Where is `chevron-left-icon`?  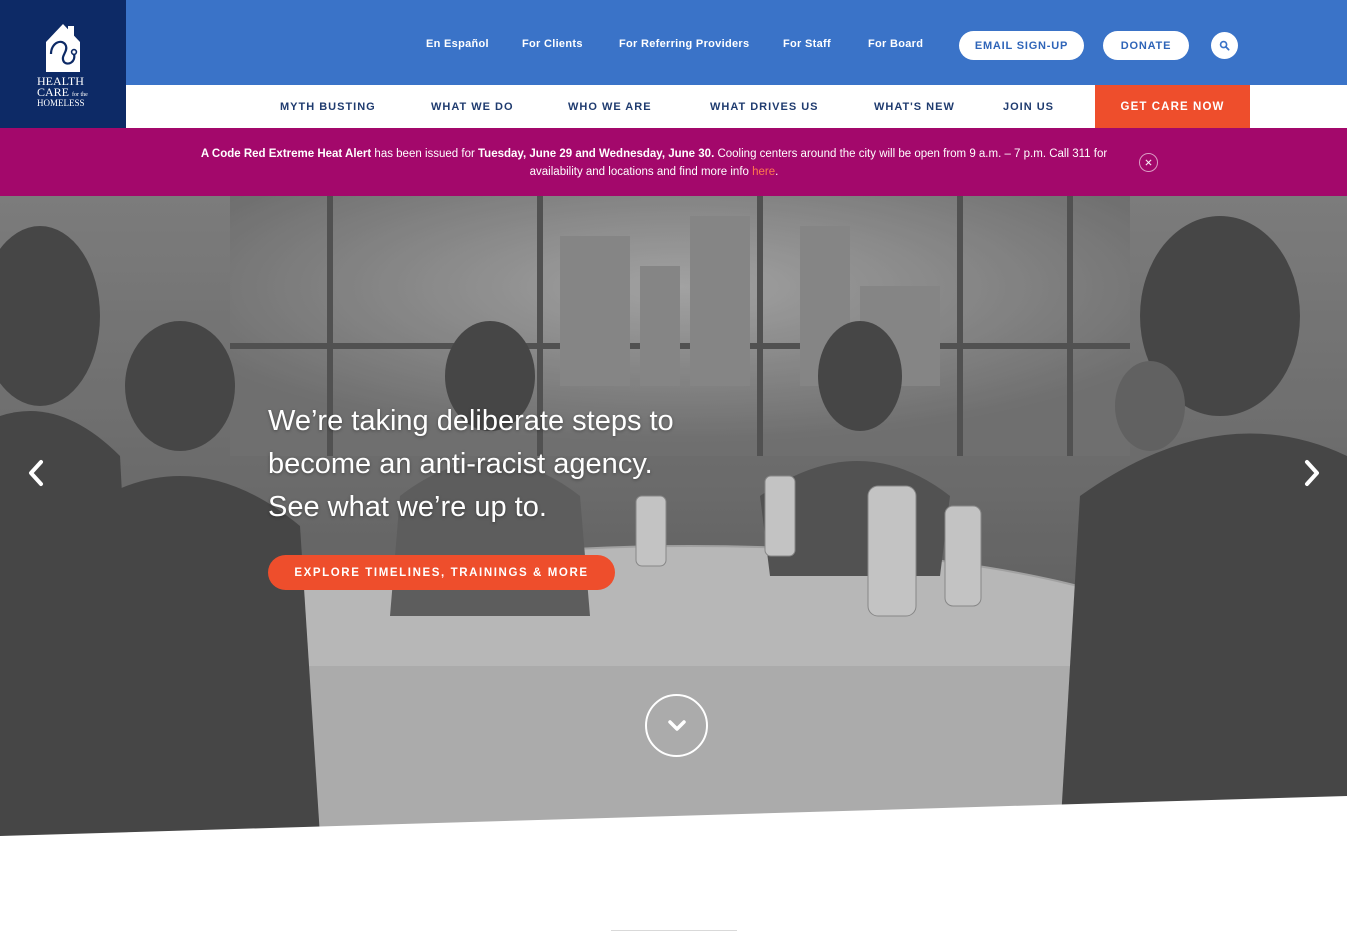
chevron-left-icon is located at coordinates (36, 473).